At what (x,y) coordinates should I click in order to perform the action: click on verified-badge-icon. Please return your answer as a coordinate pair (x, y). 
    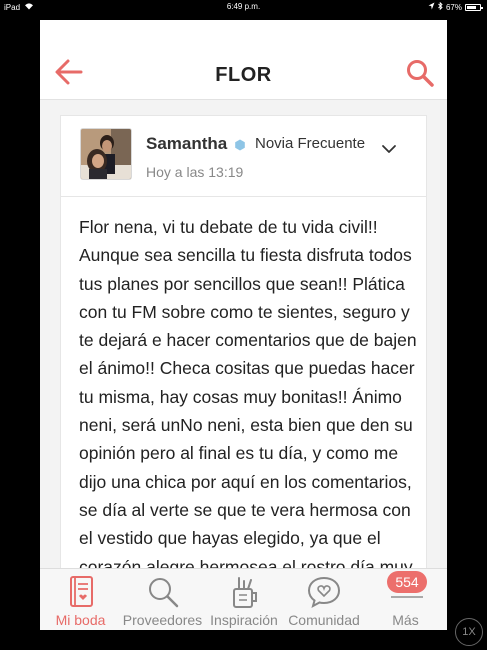
    Looking at the image, I should click on (240, 145).